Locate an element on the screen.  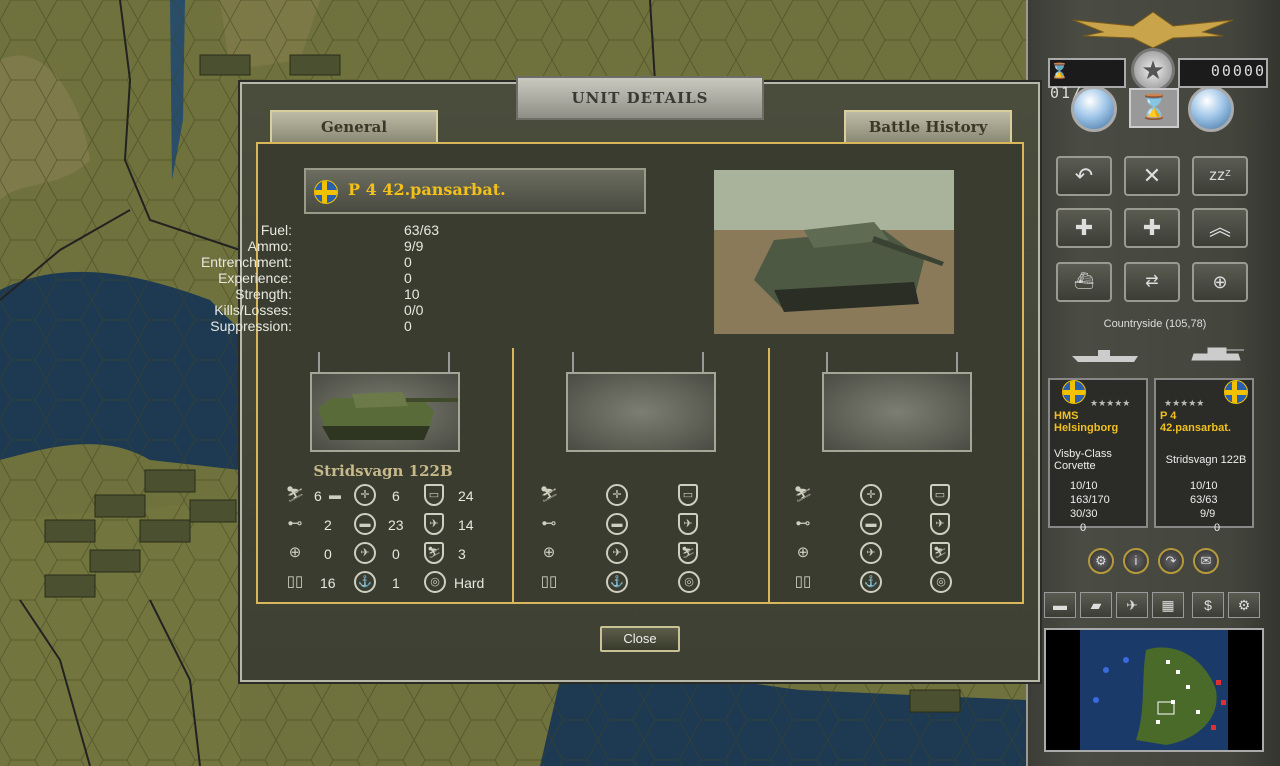
disband-icon: ✕ is located at coordinates (1152, 175).